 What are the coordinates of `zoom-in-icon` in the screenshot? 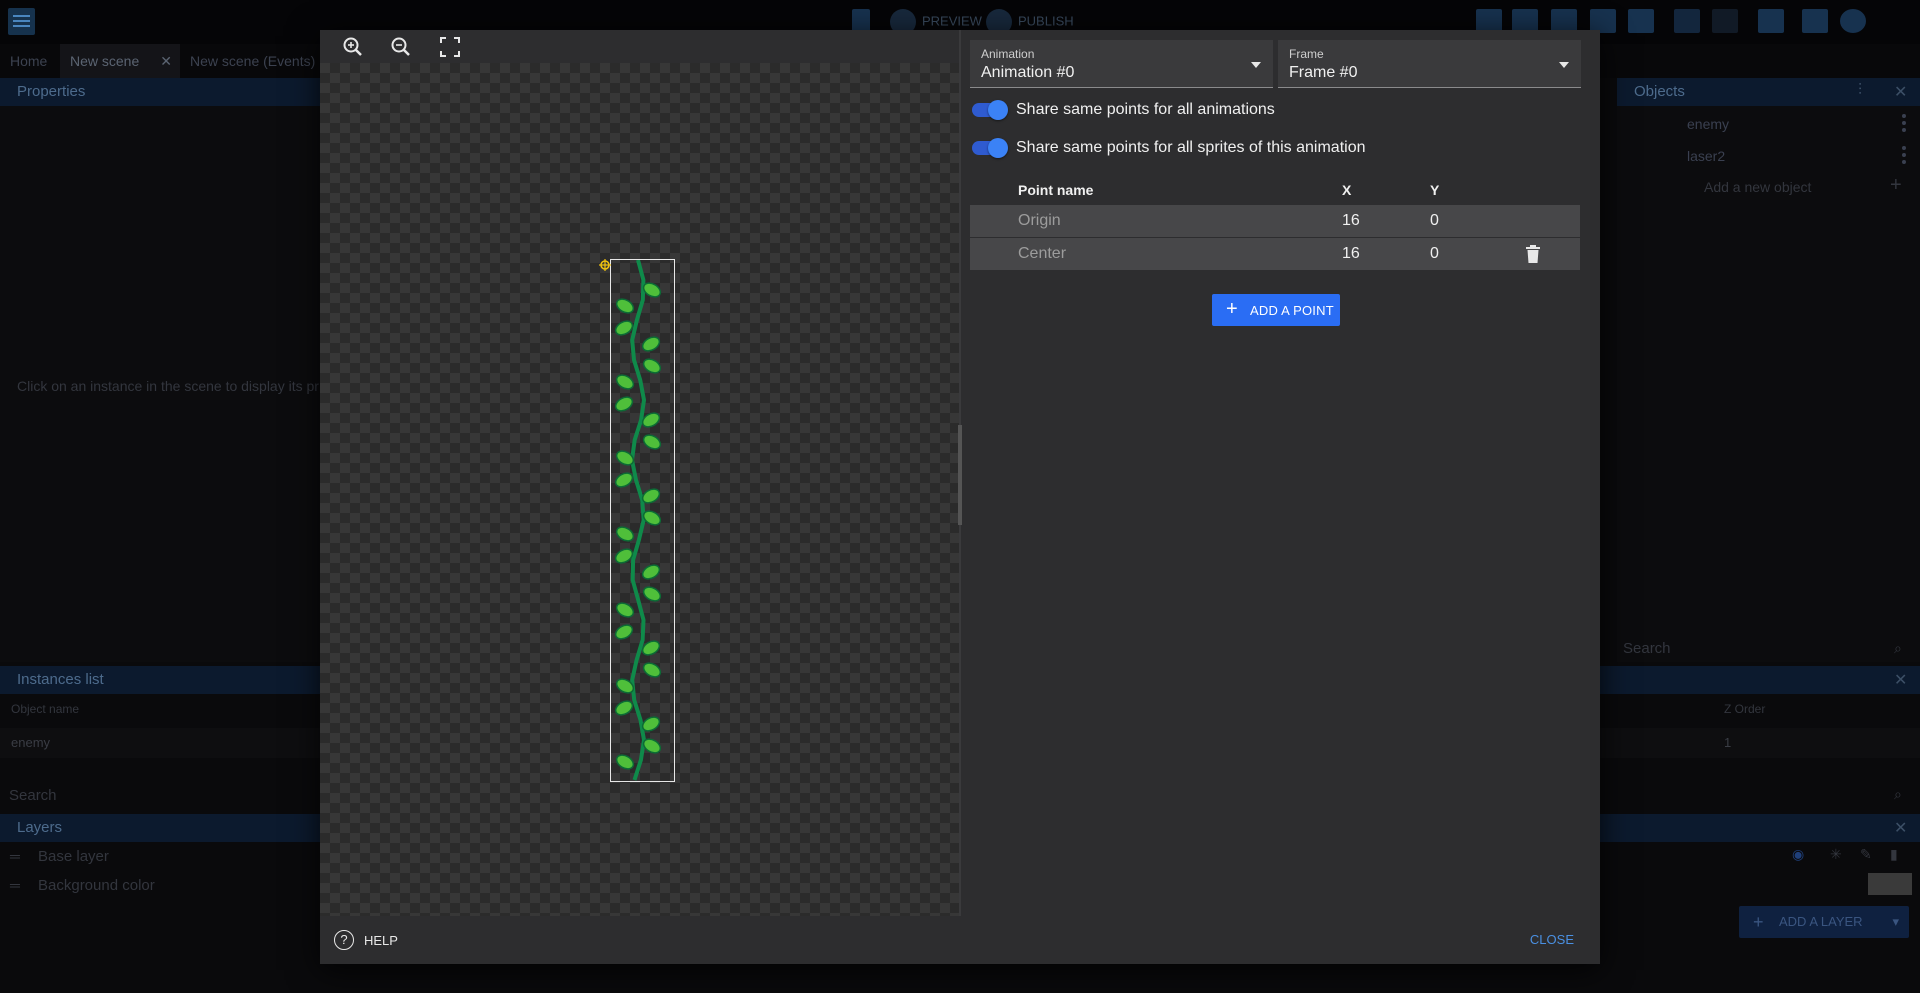 It's located at (353, 47).